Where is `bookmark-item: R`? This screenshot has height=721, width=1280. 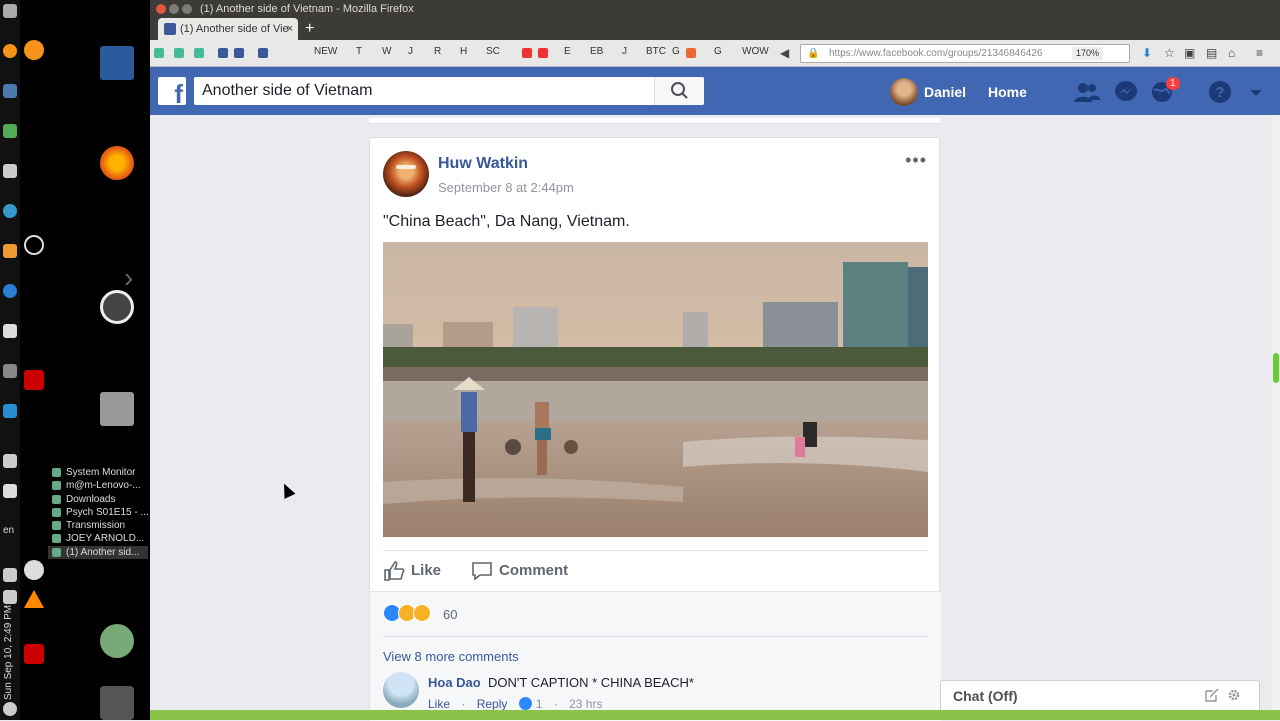
bookmark-item: R is located at coordinates (437, 51).